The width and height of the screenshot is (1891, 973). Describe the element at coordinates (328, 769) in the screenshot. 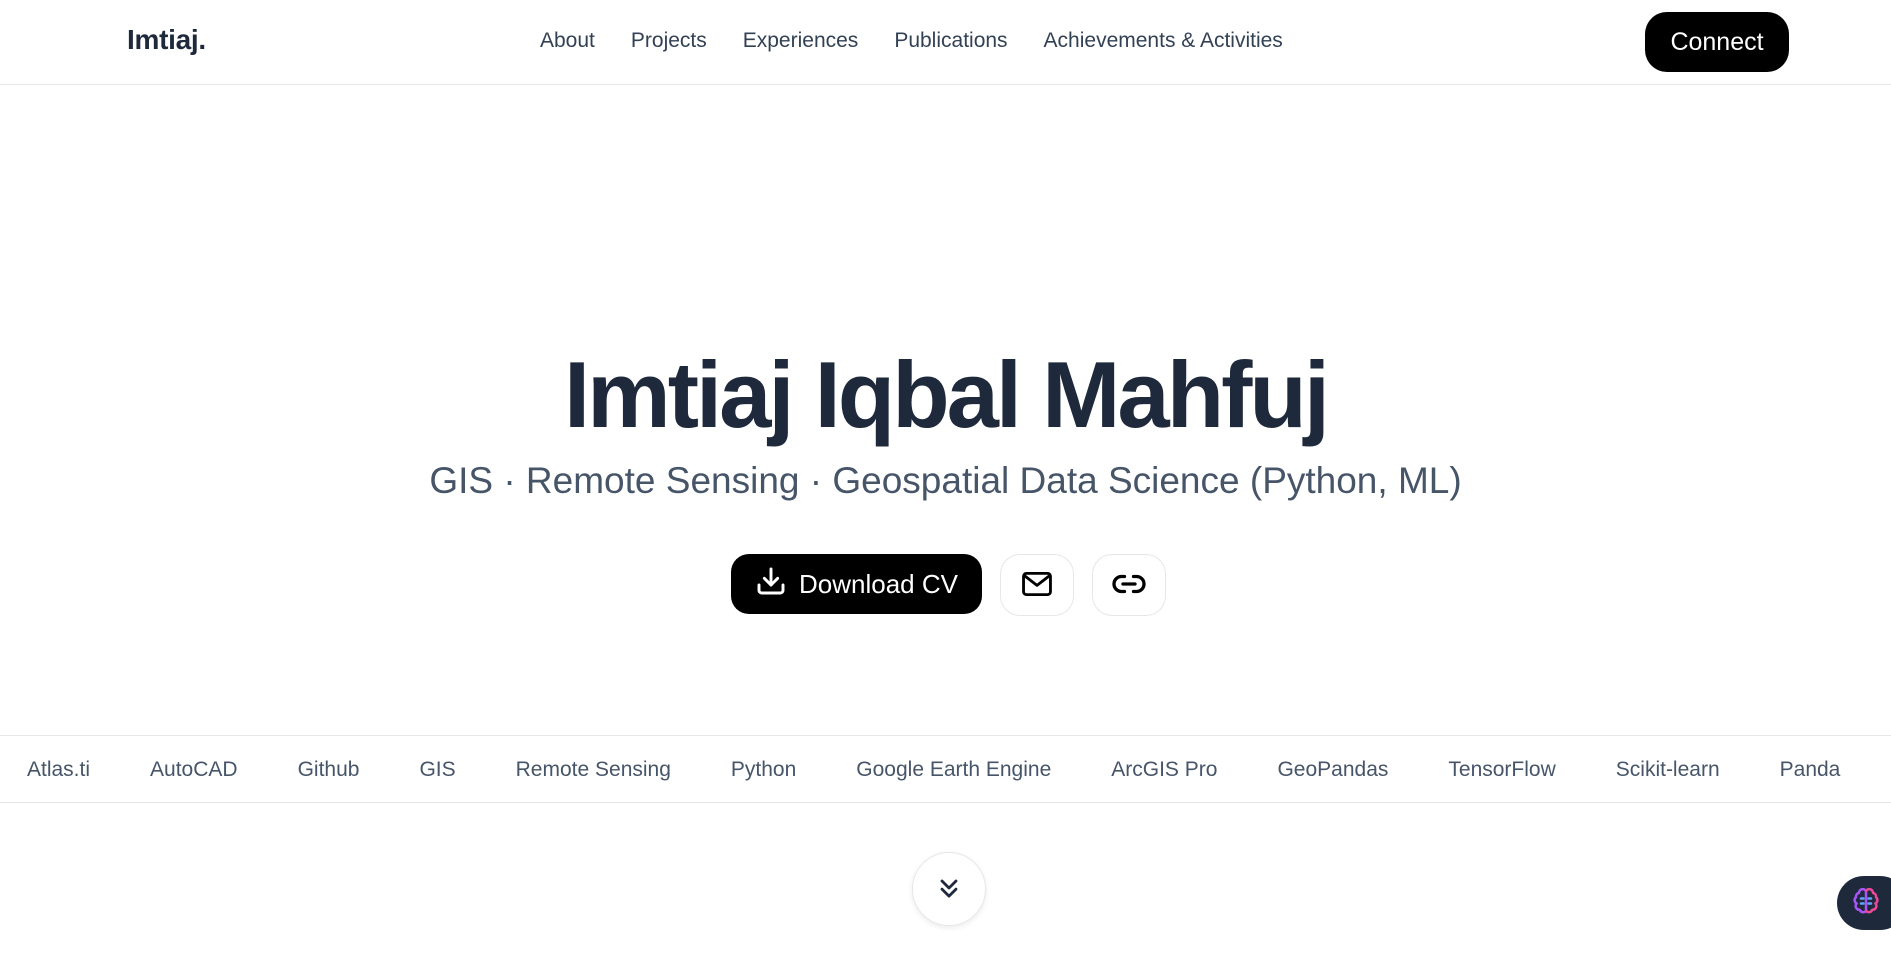

I see `skill-item: Github` at that location.